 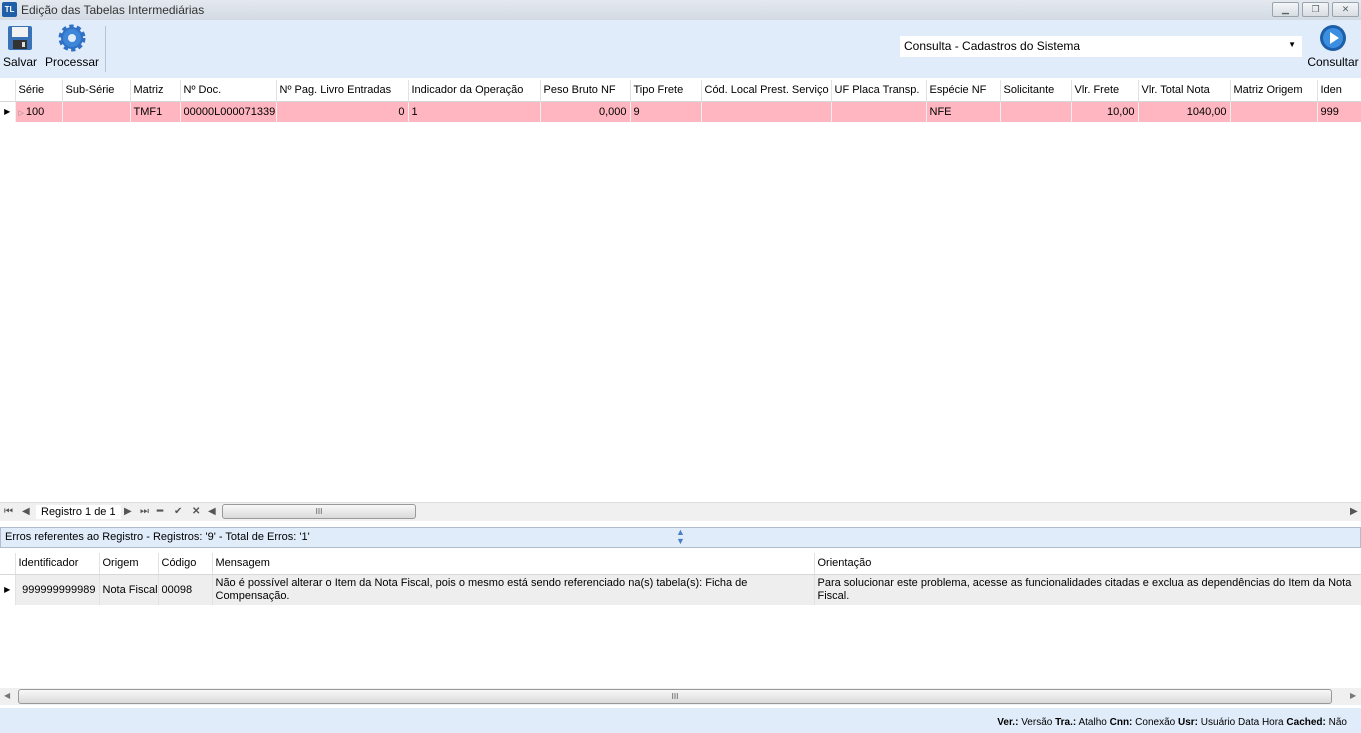 What do you see at coordinates (155, 91) in the screenshot?
I see `column-header: Matriz` at bounding box center [155, 91].